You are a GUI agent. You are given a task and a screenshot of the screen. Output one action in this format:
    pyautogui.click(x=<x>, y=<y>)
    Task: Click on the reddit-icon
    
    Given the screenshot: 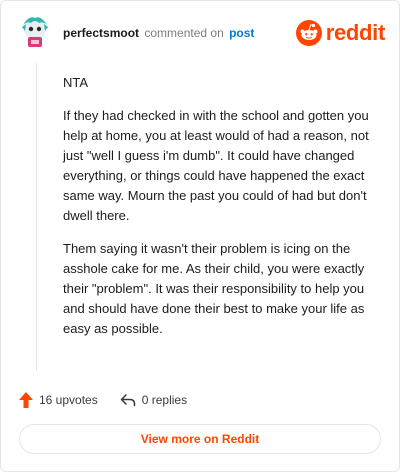 What is the action you would take?
    pyautogui.click(x=308, y=33)
    